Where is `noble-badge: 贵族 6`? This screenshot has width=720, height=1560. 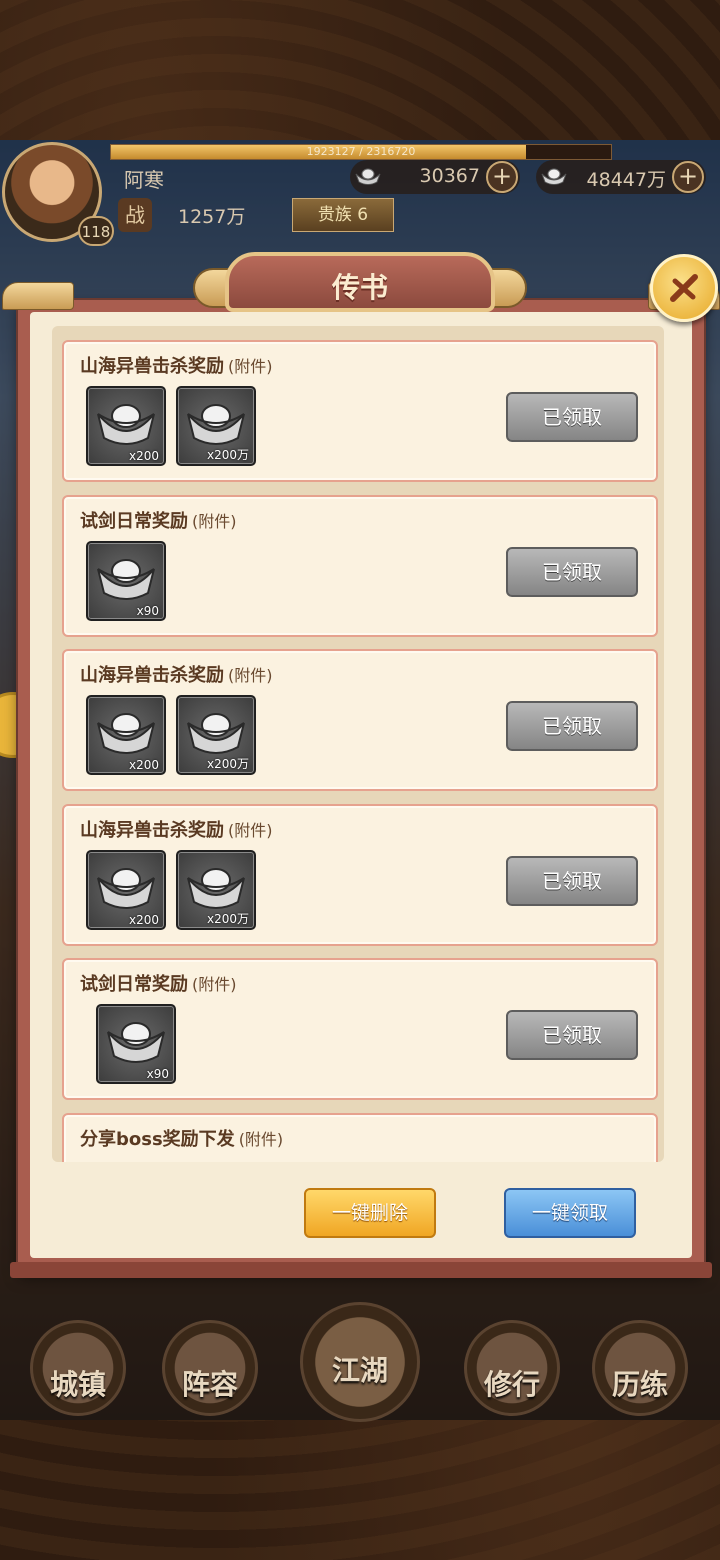 noble-badge: 贵族 6 is located at coordinates (343, 215).